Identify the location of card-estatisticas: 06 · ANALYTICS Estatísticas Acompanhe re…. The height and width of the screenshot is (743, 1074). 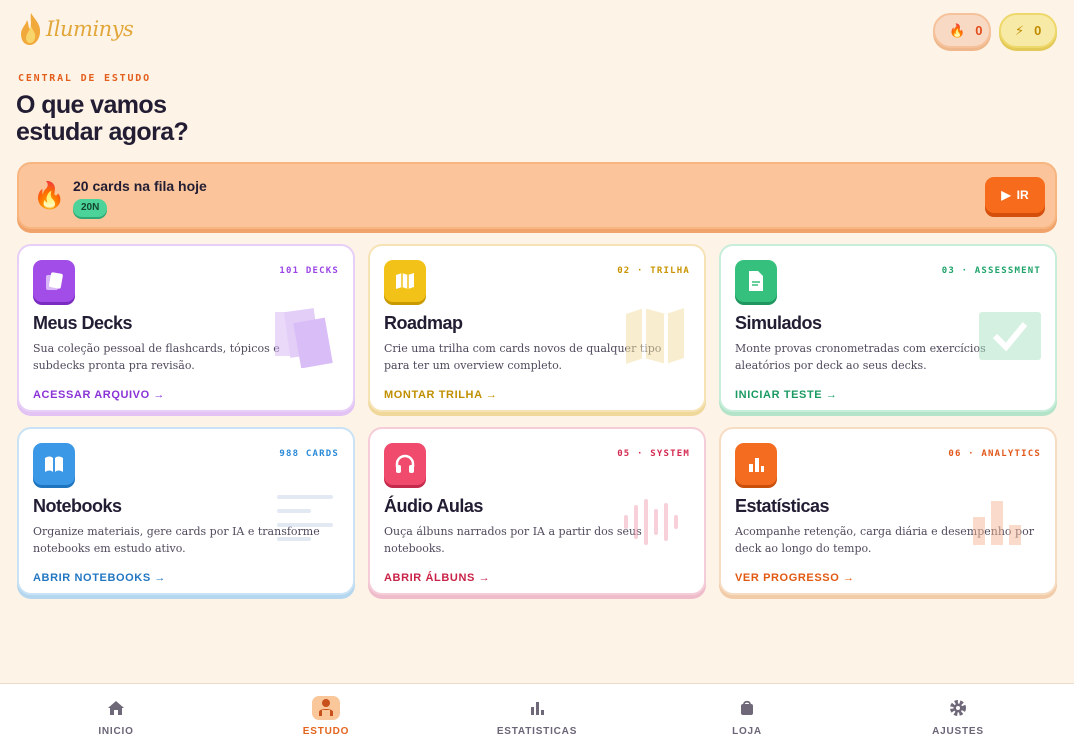
(888, 511).